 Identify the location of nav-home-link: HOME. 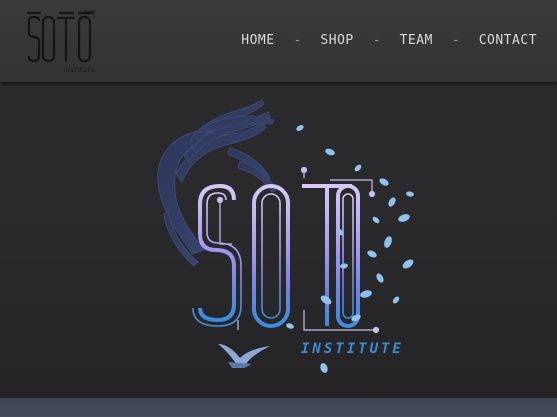
(257, 40).